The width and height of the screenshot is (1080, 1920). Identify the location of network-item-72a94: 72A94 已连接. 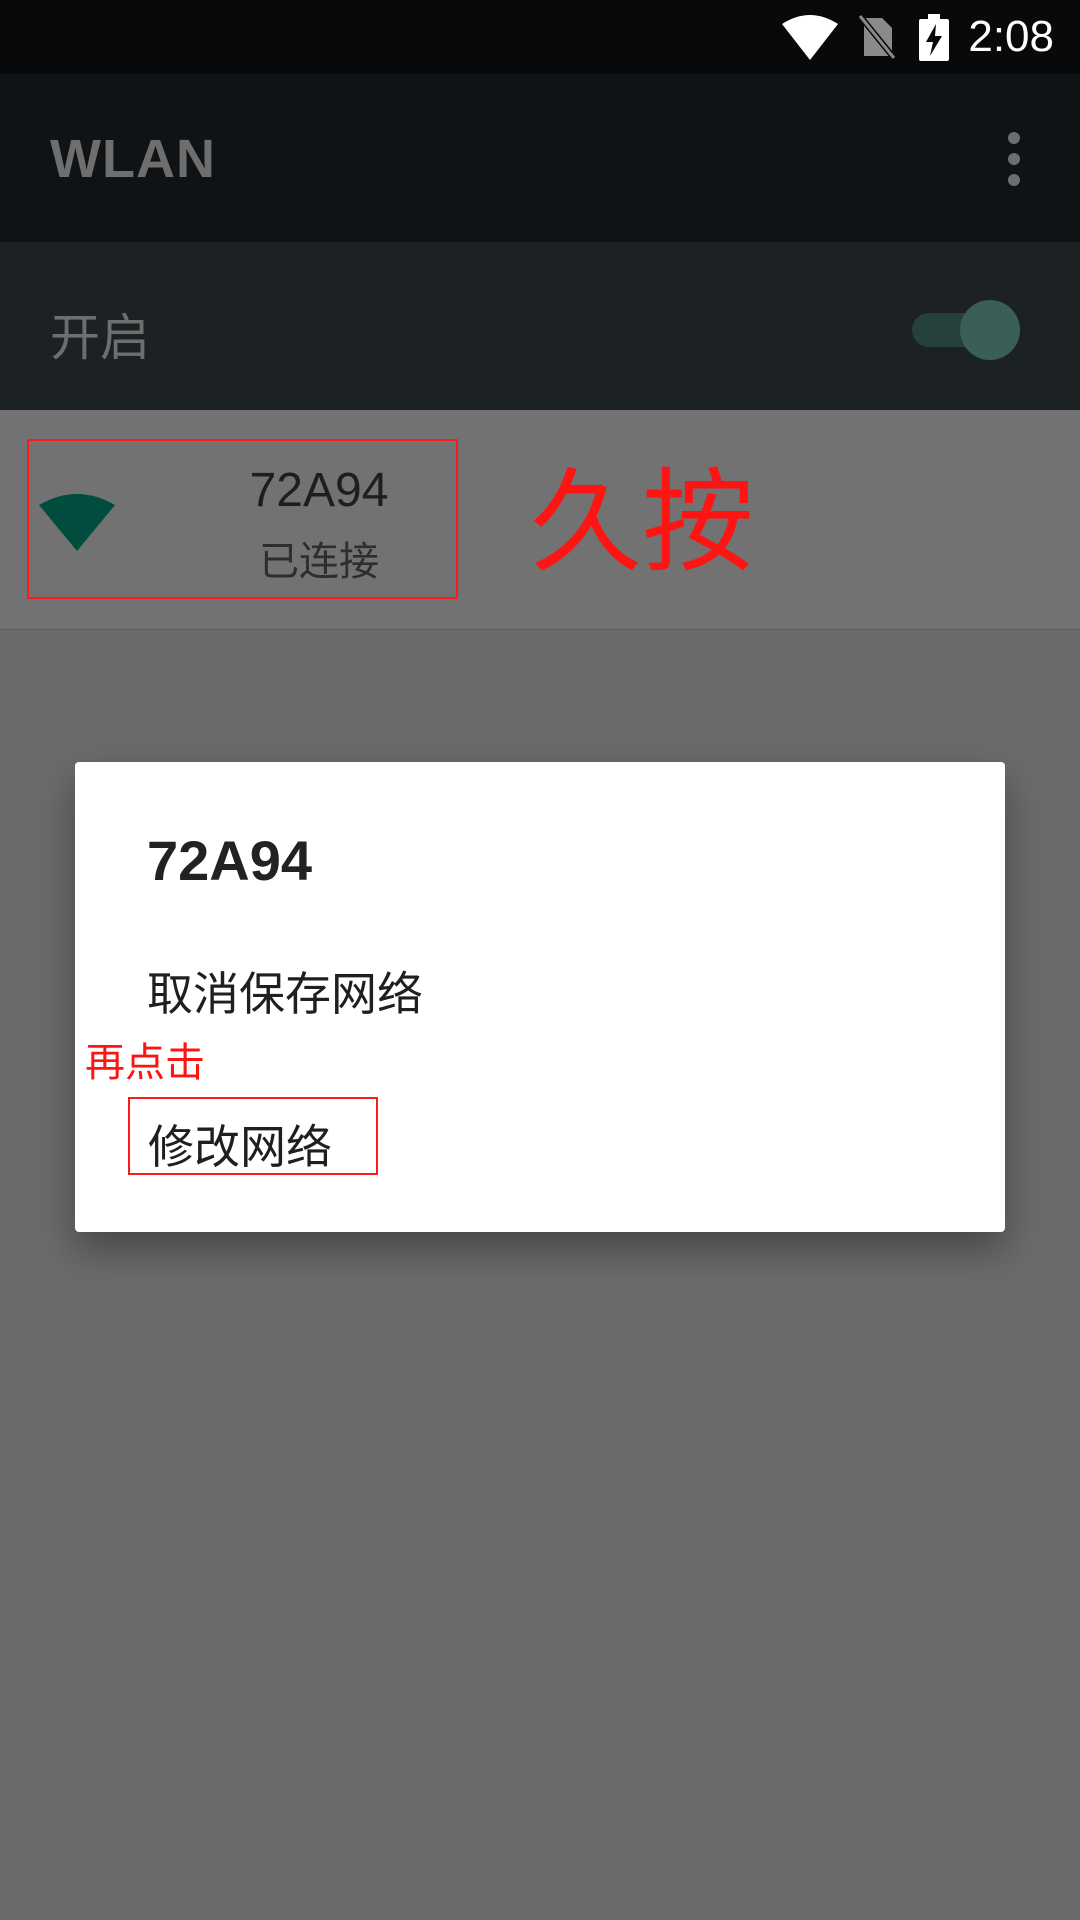
(242, 519).